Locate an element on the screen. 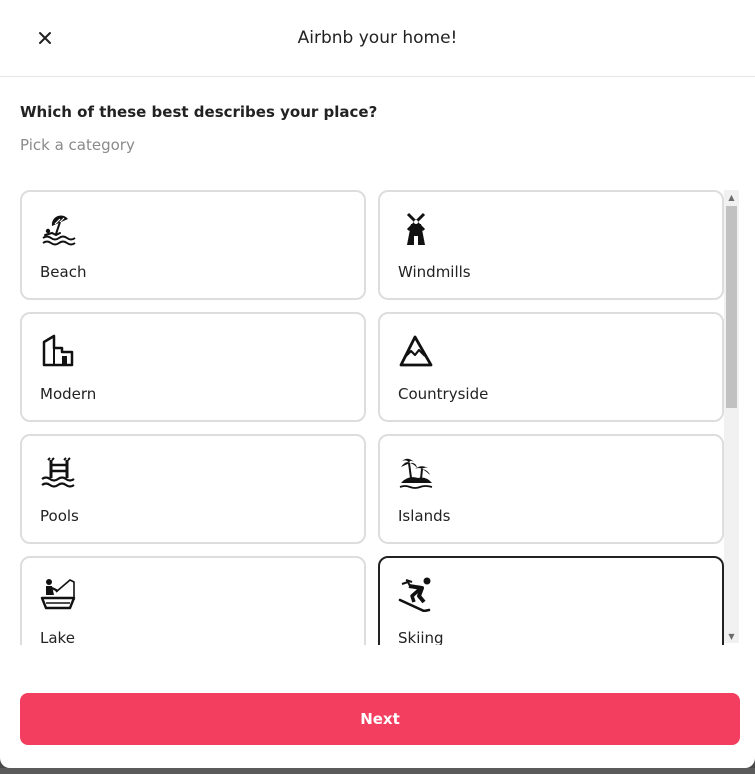  category-label: Islands is located at coordinates (424, 516).